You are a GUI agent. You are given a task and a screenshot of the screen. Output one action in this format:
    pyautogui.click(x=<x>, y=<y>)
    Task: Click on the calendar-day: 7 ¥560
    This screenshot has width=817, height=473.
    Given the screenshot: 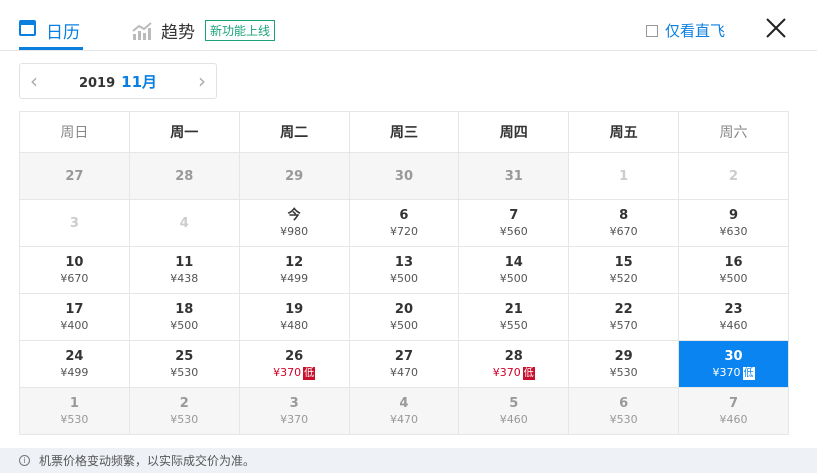 What is the action you would take?
    pyautogui.click(x=514, y=223)
    